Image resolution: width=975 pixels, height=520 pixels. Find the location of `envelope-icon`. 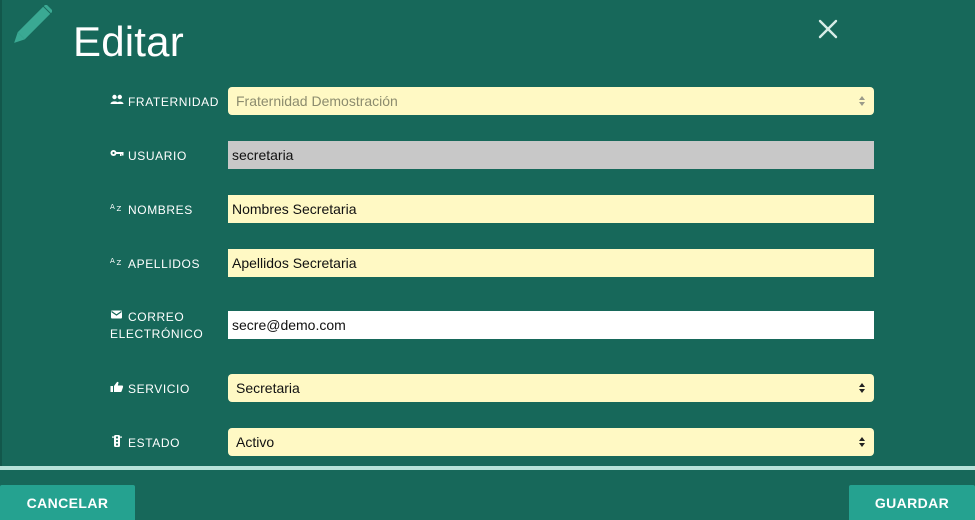

envelope-icon is located at coordinates (117, 315).